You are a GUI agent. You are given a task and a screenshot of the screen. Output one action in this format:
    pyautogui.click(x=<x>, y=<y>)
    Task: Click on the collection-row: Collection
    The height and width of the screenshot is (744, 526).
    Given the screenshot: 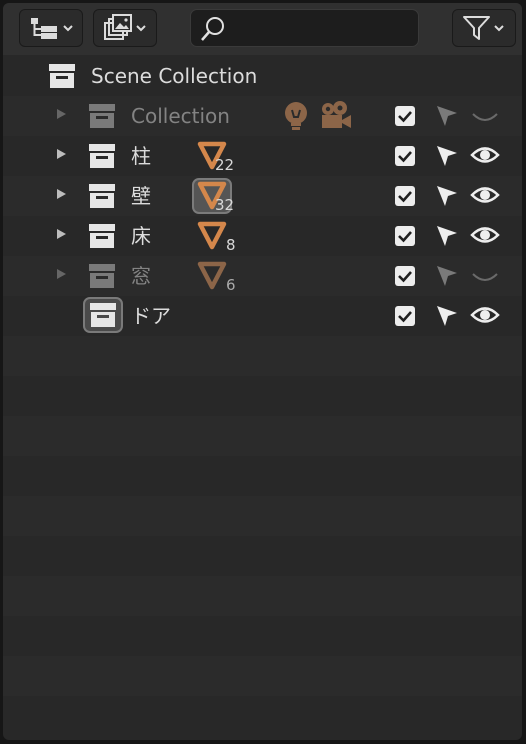 What is the action you would take?
    pyautogui.click(x=262, y=116)
    